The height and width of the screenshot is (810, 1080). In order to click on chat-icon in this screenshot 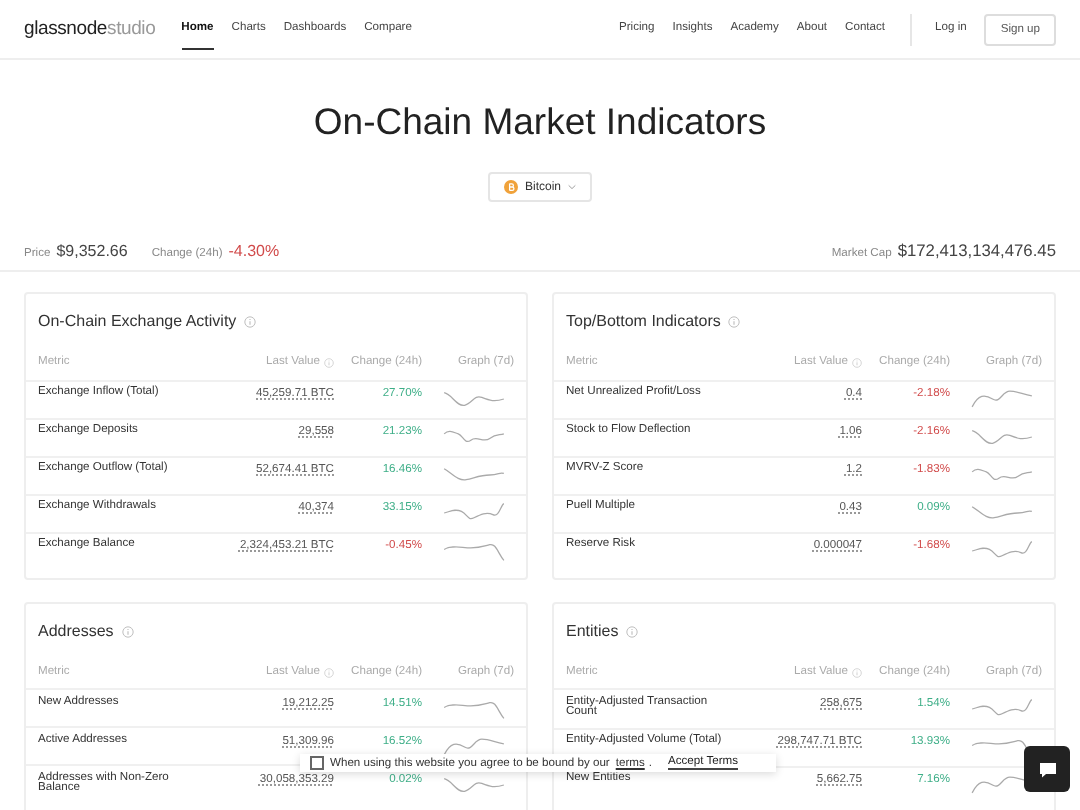, I will do `click(1047, 769)`.